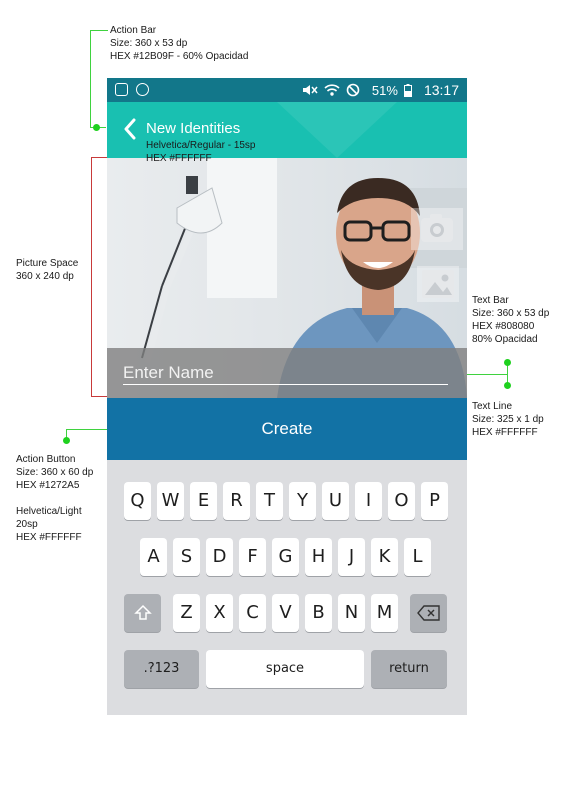 Image resolution: width=568 pixels, height=793 pixels. I want to click on shift-key, so click(142, 613).